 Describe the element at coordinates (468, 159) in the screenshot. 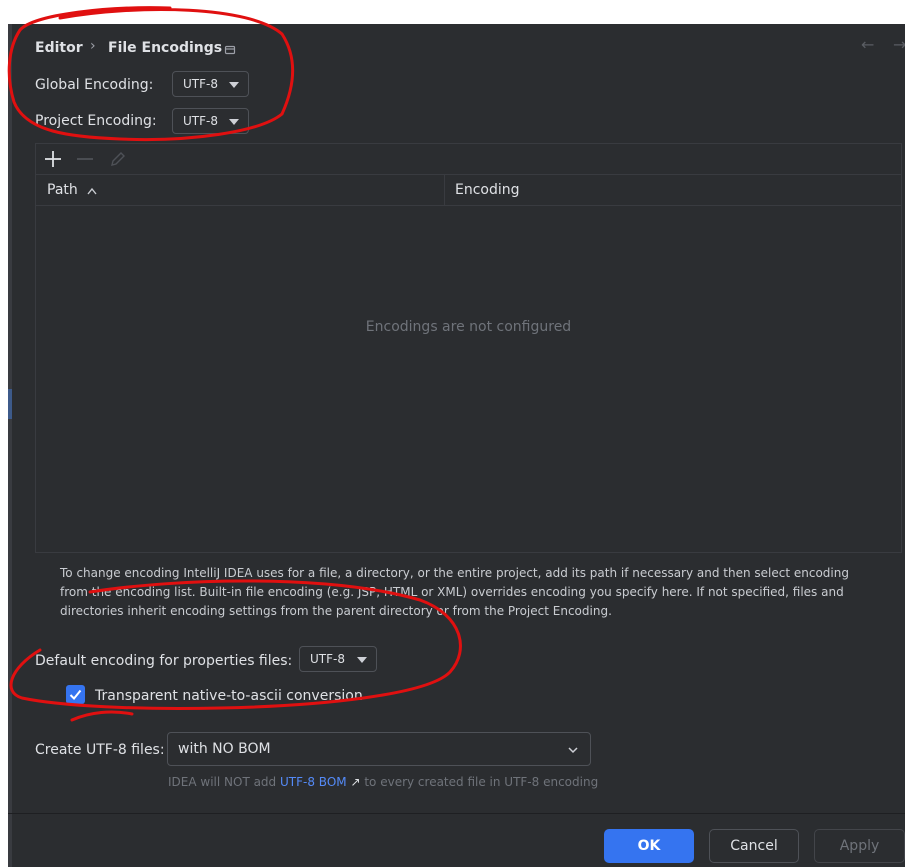

I see `table-toolbar` at that location.